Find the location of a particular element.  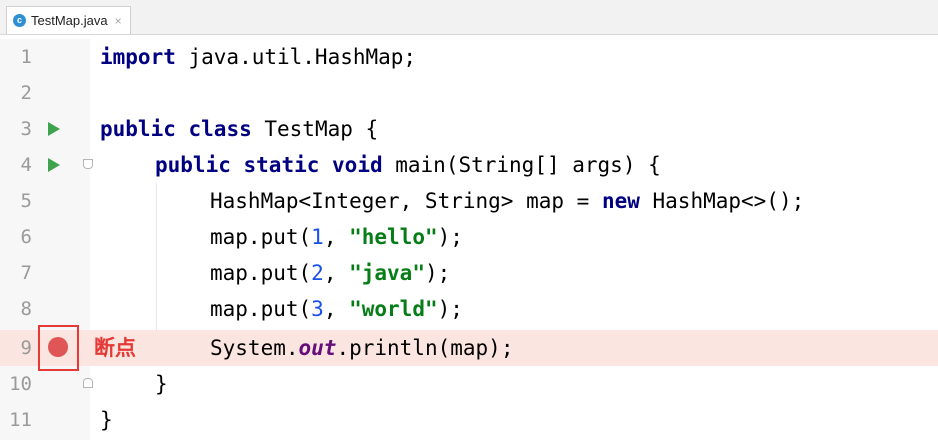

line-number: 9 is located at coordinates (26, 348).